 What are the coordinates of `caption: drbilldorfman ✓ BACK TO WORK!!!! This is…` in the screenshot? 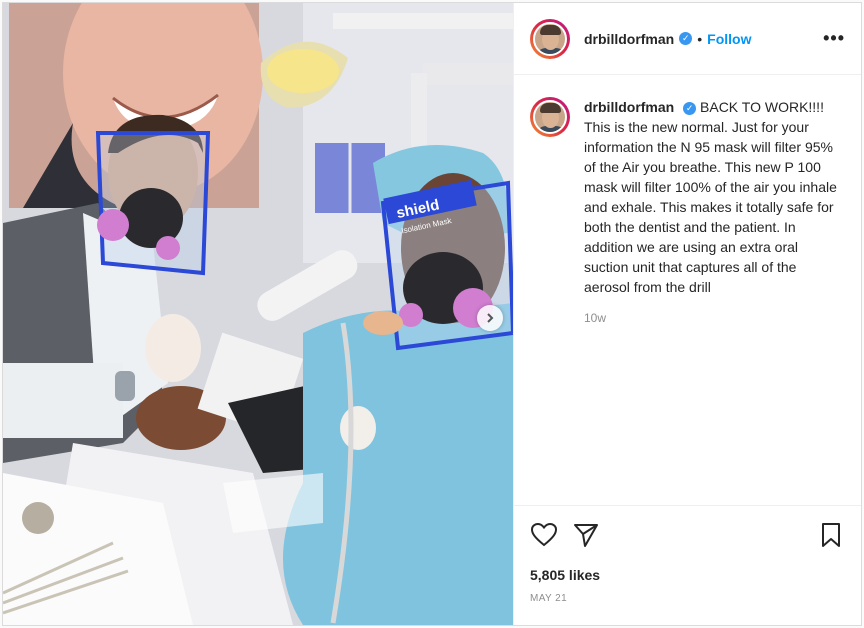 It's located at (687, 197).